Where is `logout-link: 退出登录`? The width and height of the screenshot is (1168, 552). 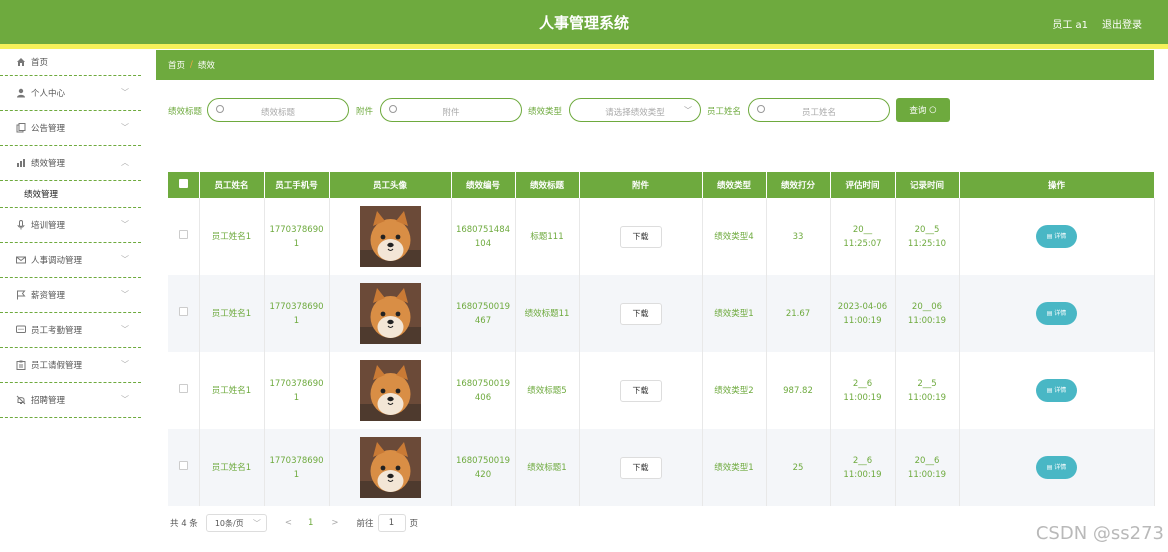 logout-link: 退出登录 is located at coordinates (1122, 23).